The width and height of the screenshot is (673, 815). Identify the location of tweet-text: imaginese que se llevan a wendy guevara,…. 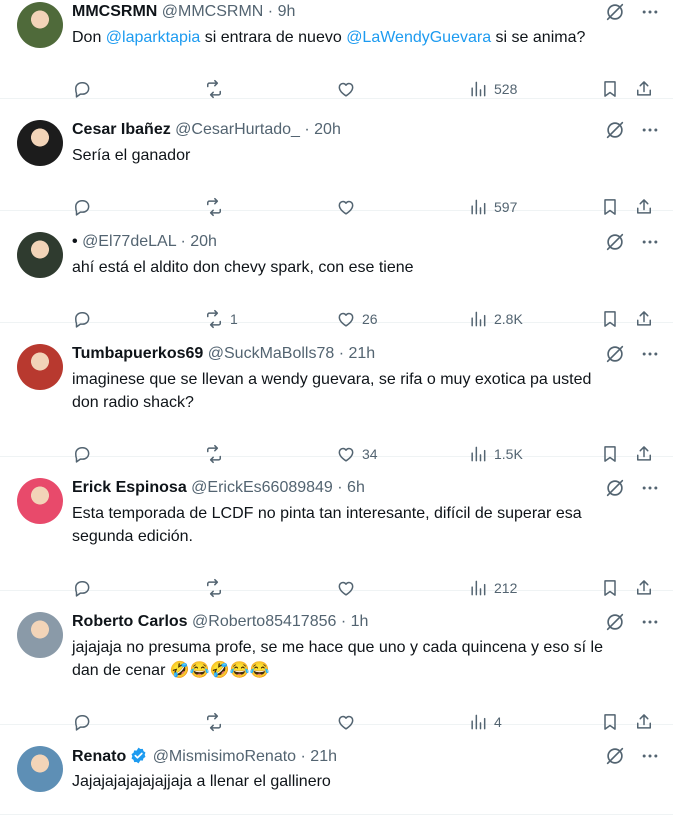
(362, 391).